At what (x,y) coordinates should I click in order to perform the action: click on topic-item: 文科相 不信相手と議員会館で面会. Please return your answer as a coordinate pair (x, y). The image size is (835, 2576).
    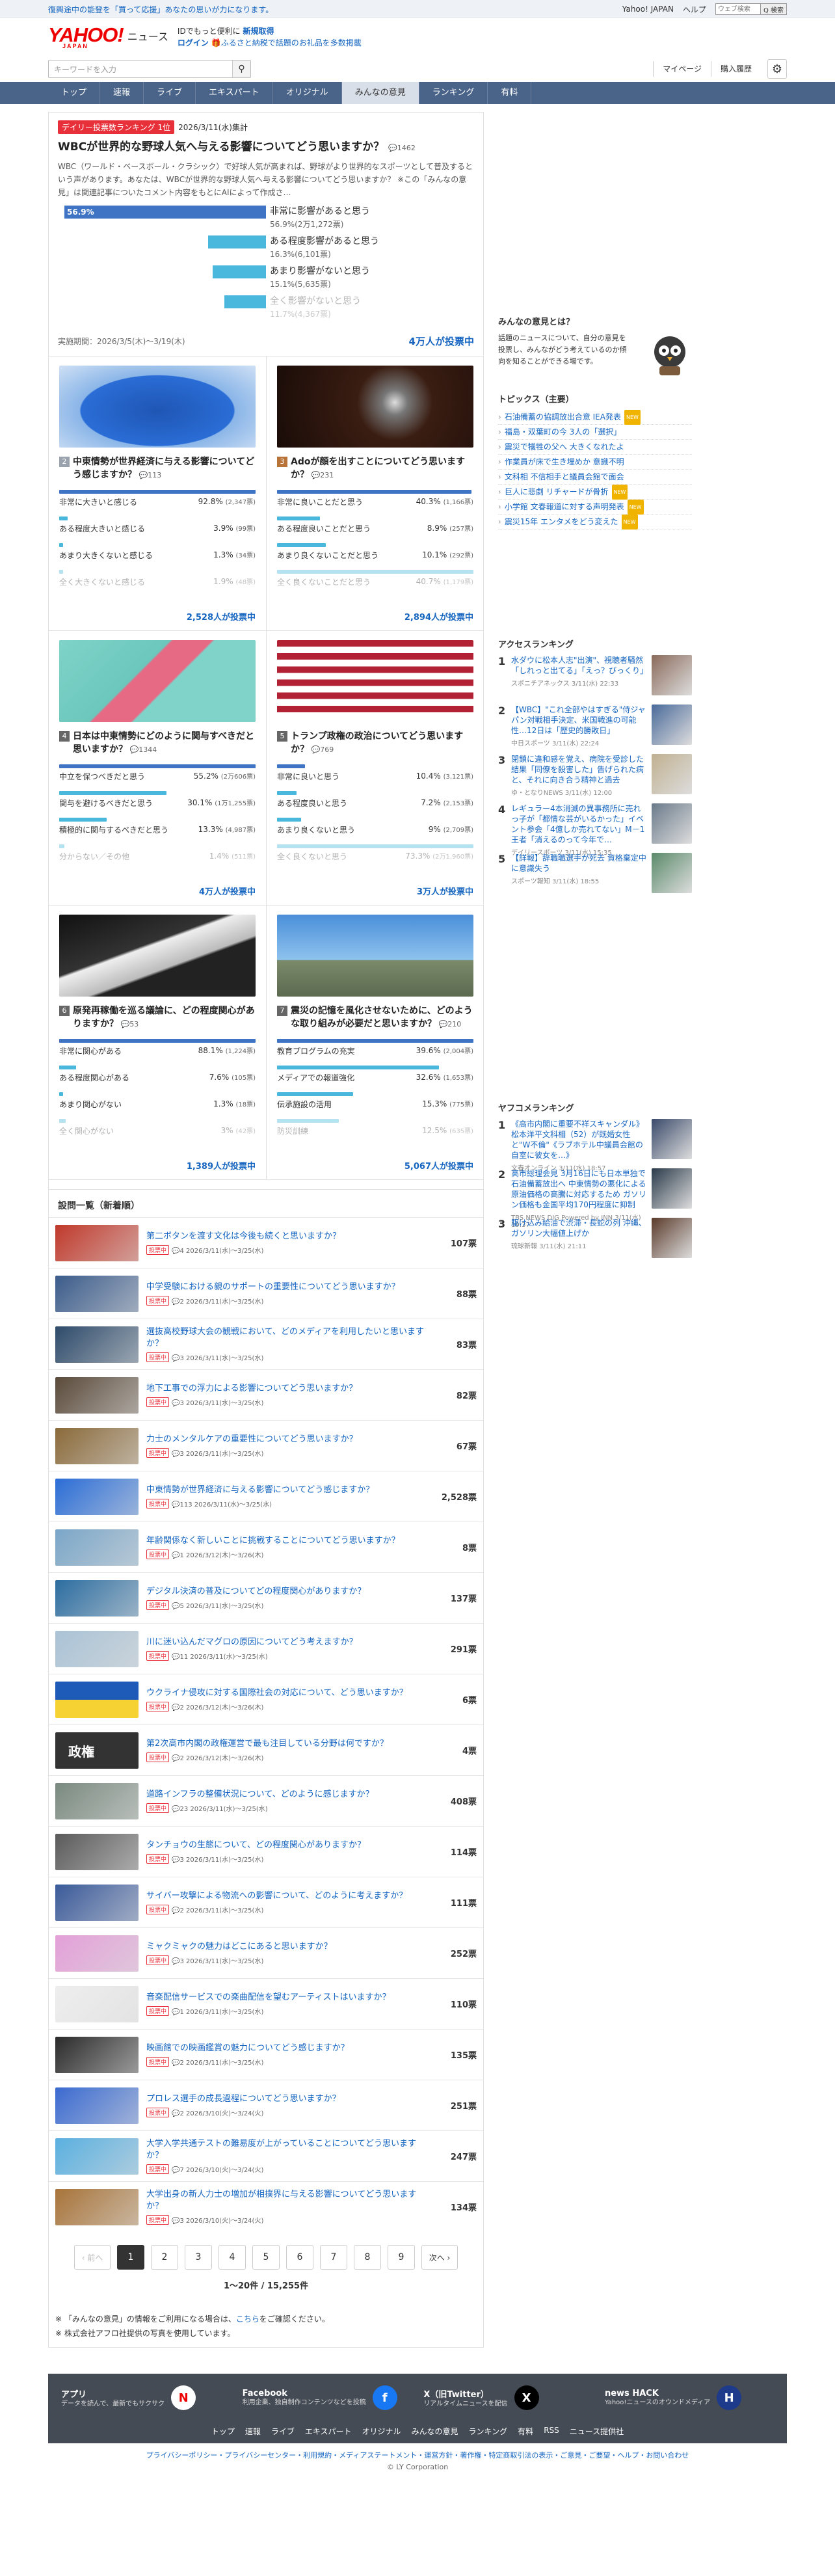
    Looking at the image, I should click on (595, 477).